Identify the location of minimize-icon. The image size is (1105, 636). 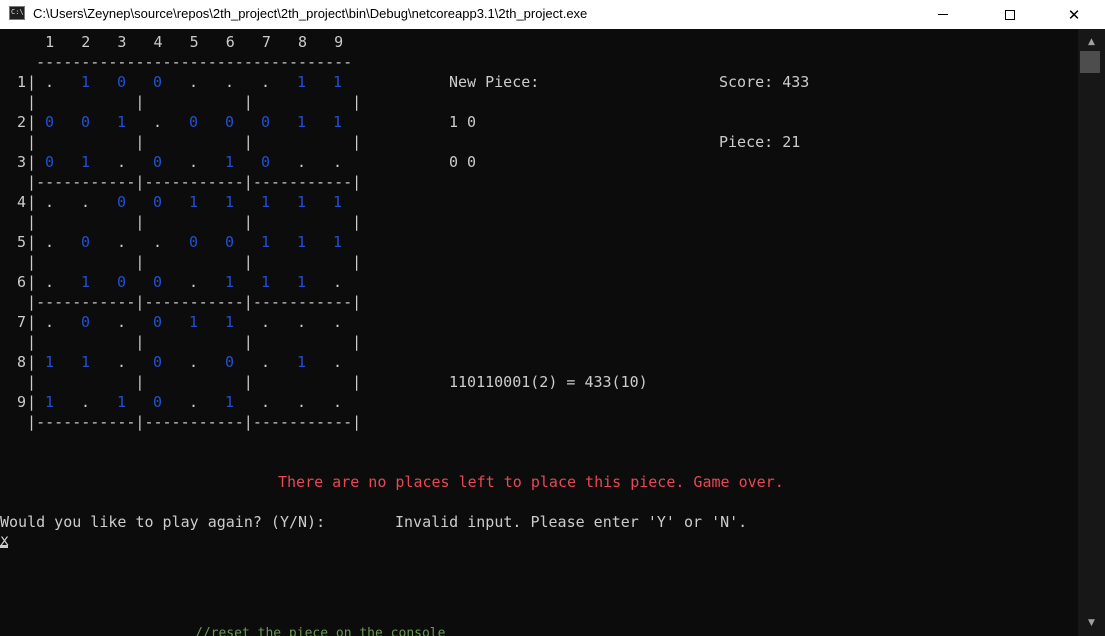
(943, 14).